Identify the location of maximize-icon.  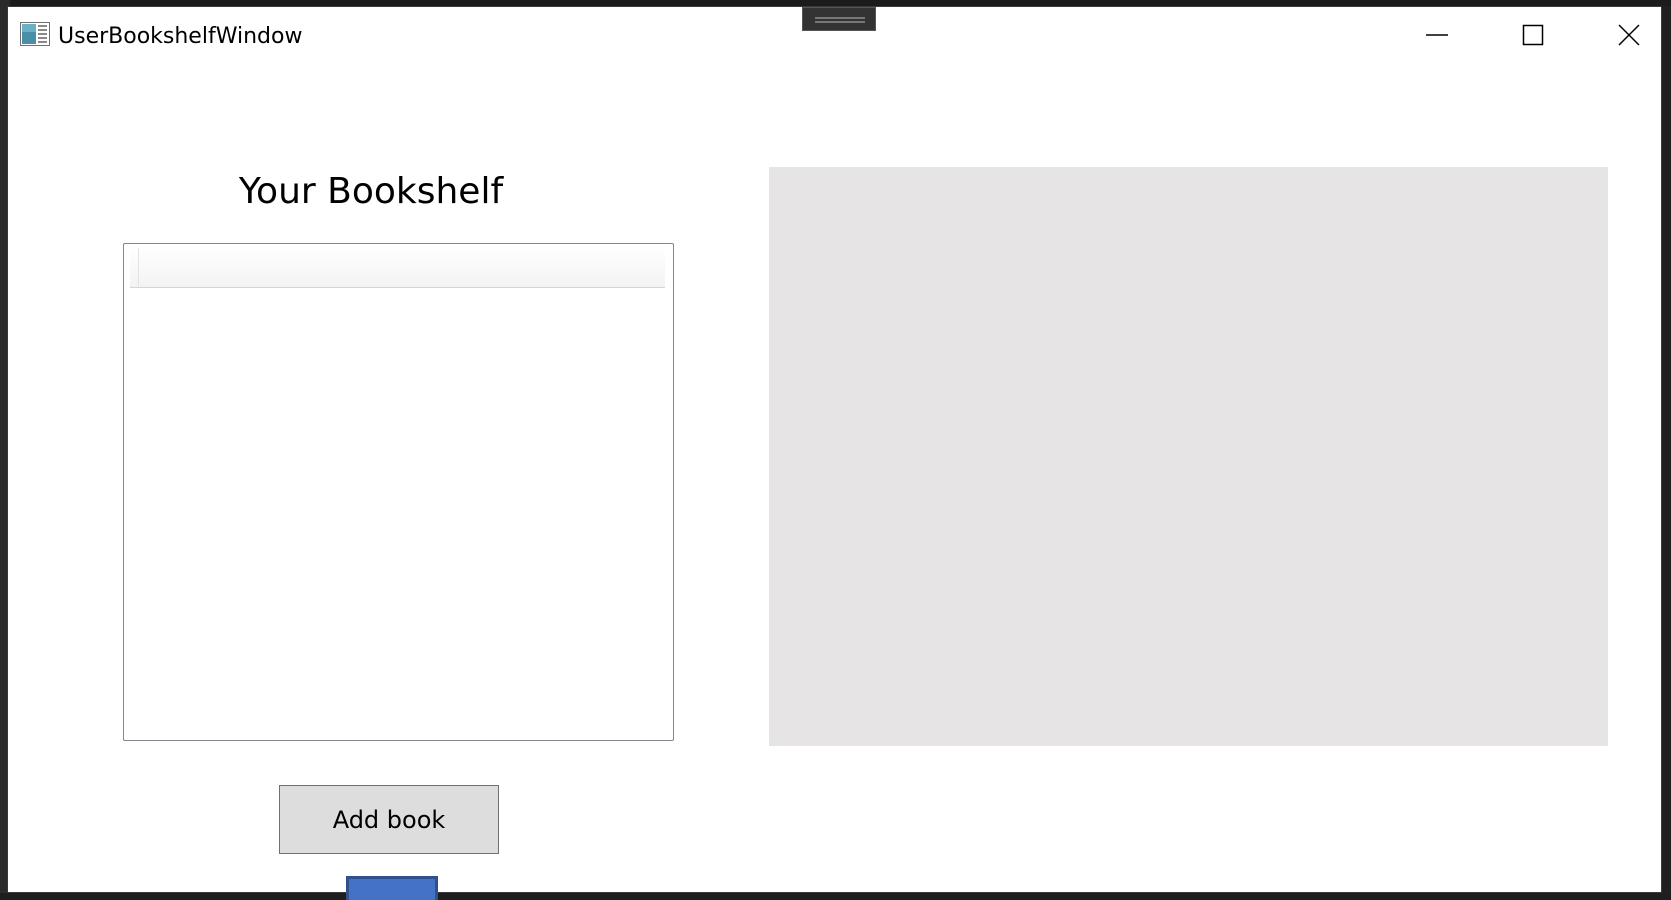
(1533, 35).